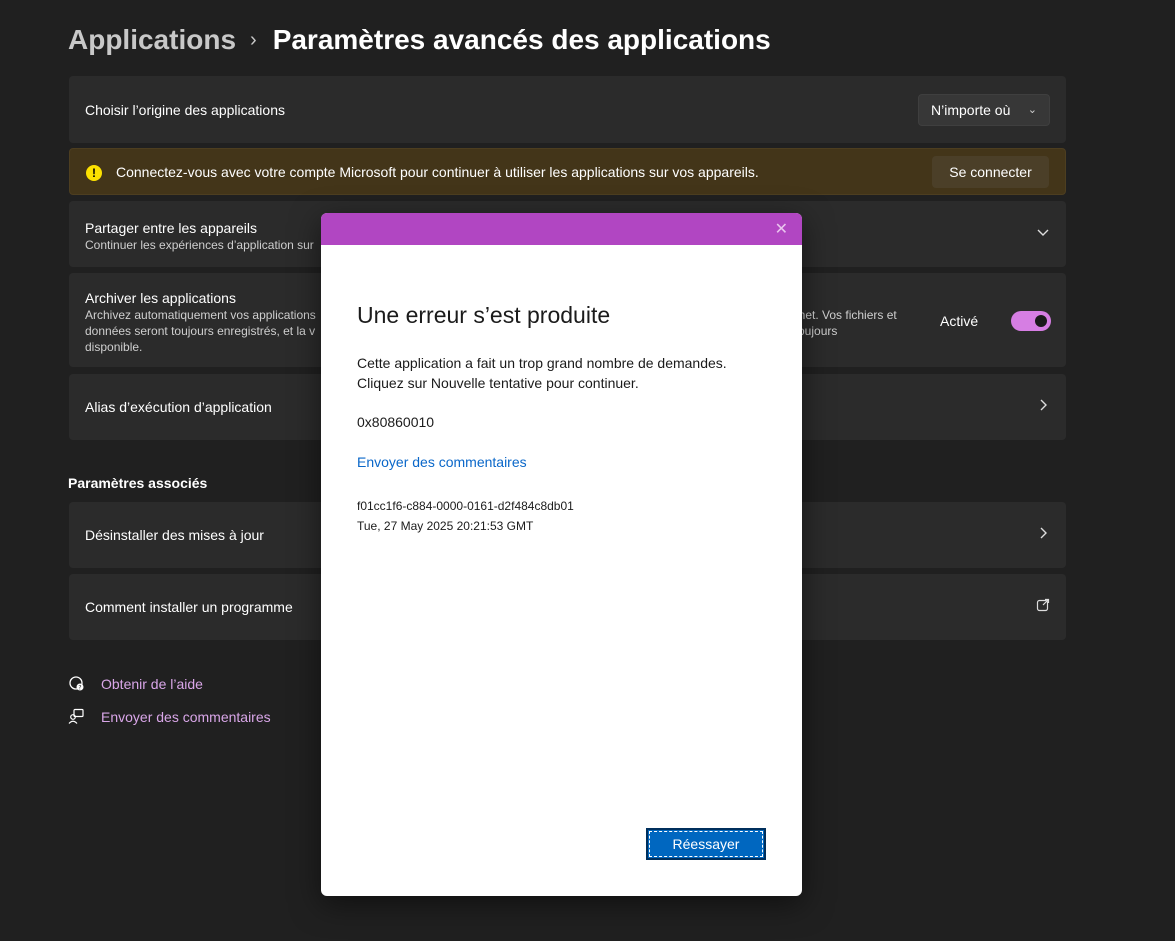  I want to click on dialog-titlebar: ✕, so click(561, 229).